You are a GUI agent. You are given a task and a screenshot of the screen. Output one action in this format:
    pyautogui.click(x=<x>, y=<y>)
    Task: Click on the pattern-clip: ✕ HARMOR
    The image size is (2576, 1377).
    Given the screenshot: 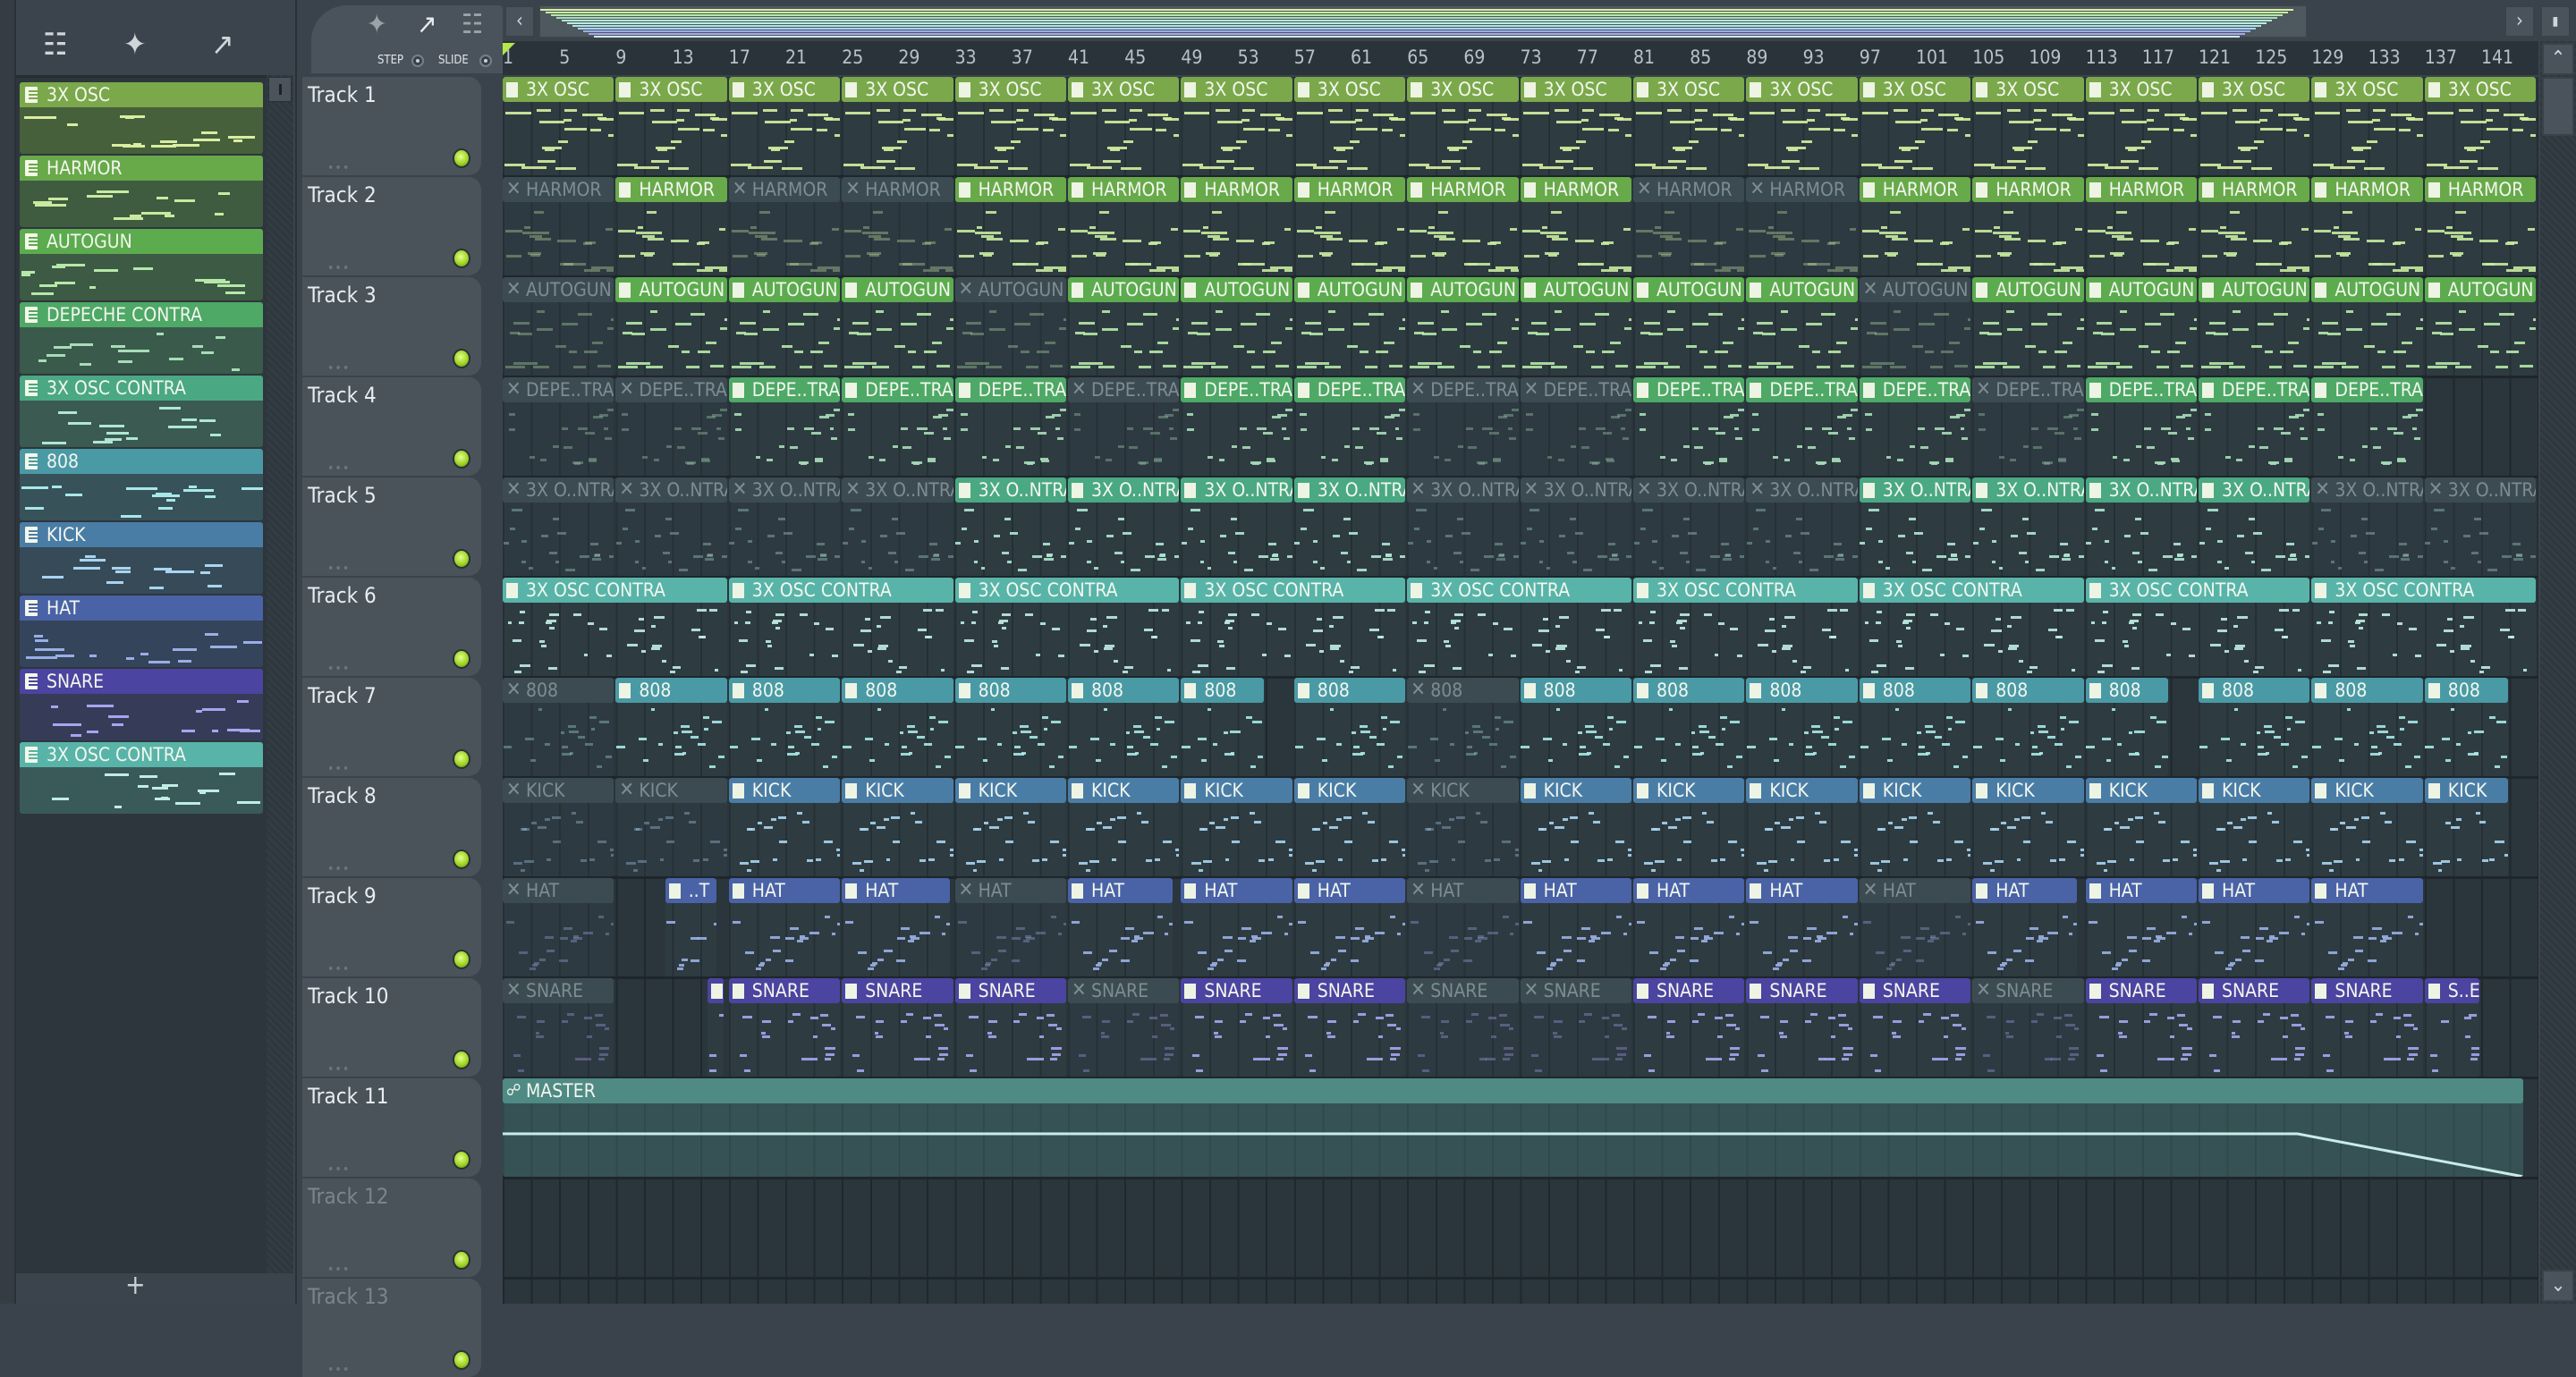 What is the action you would take?
    pyautogui.click(x=558, y=226)
    